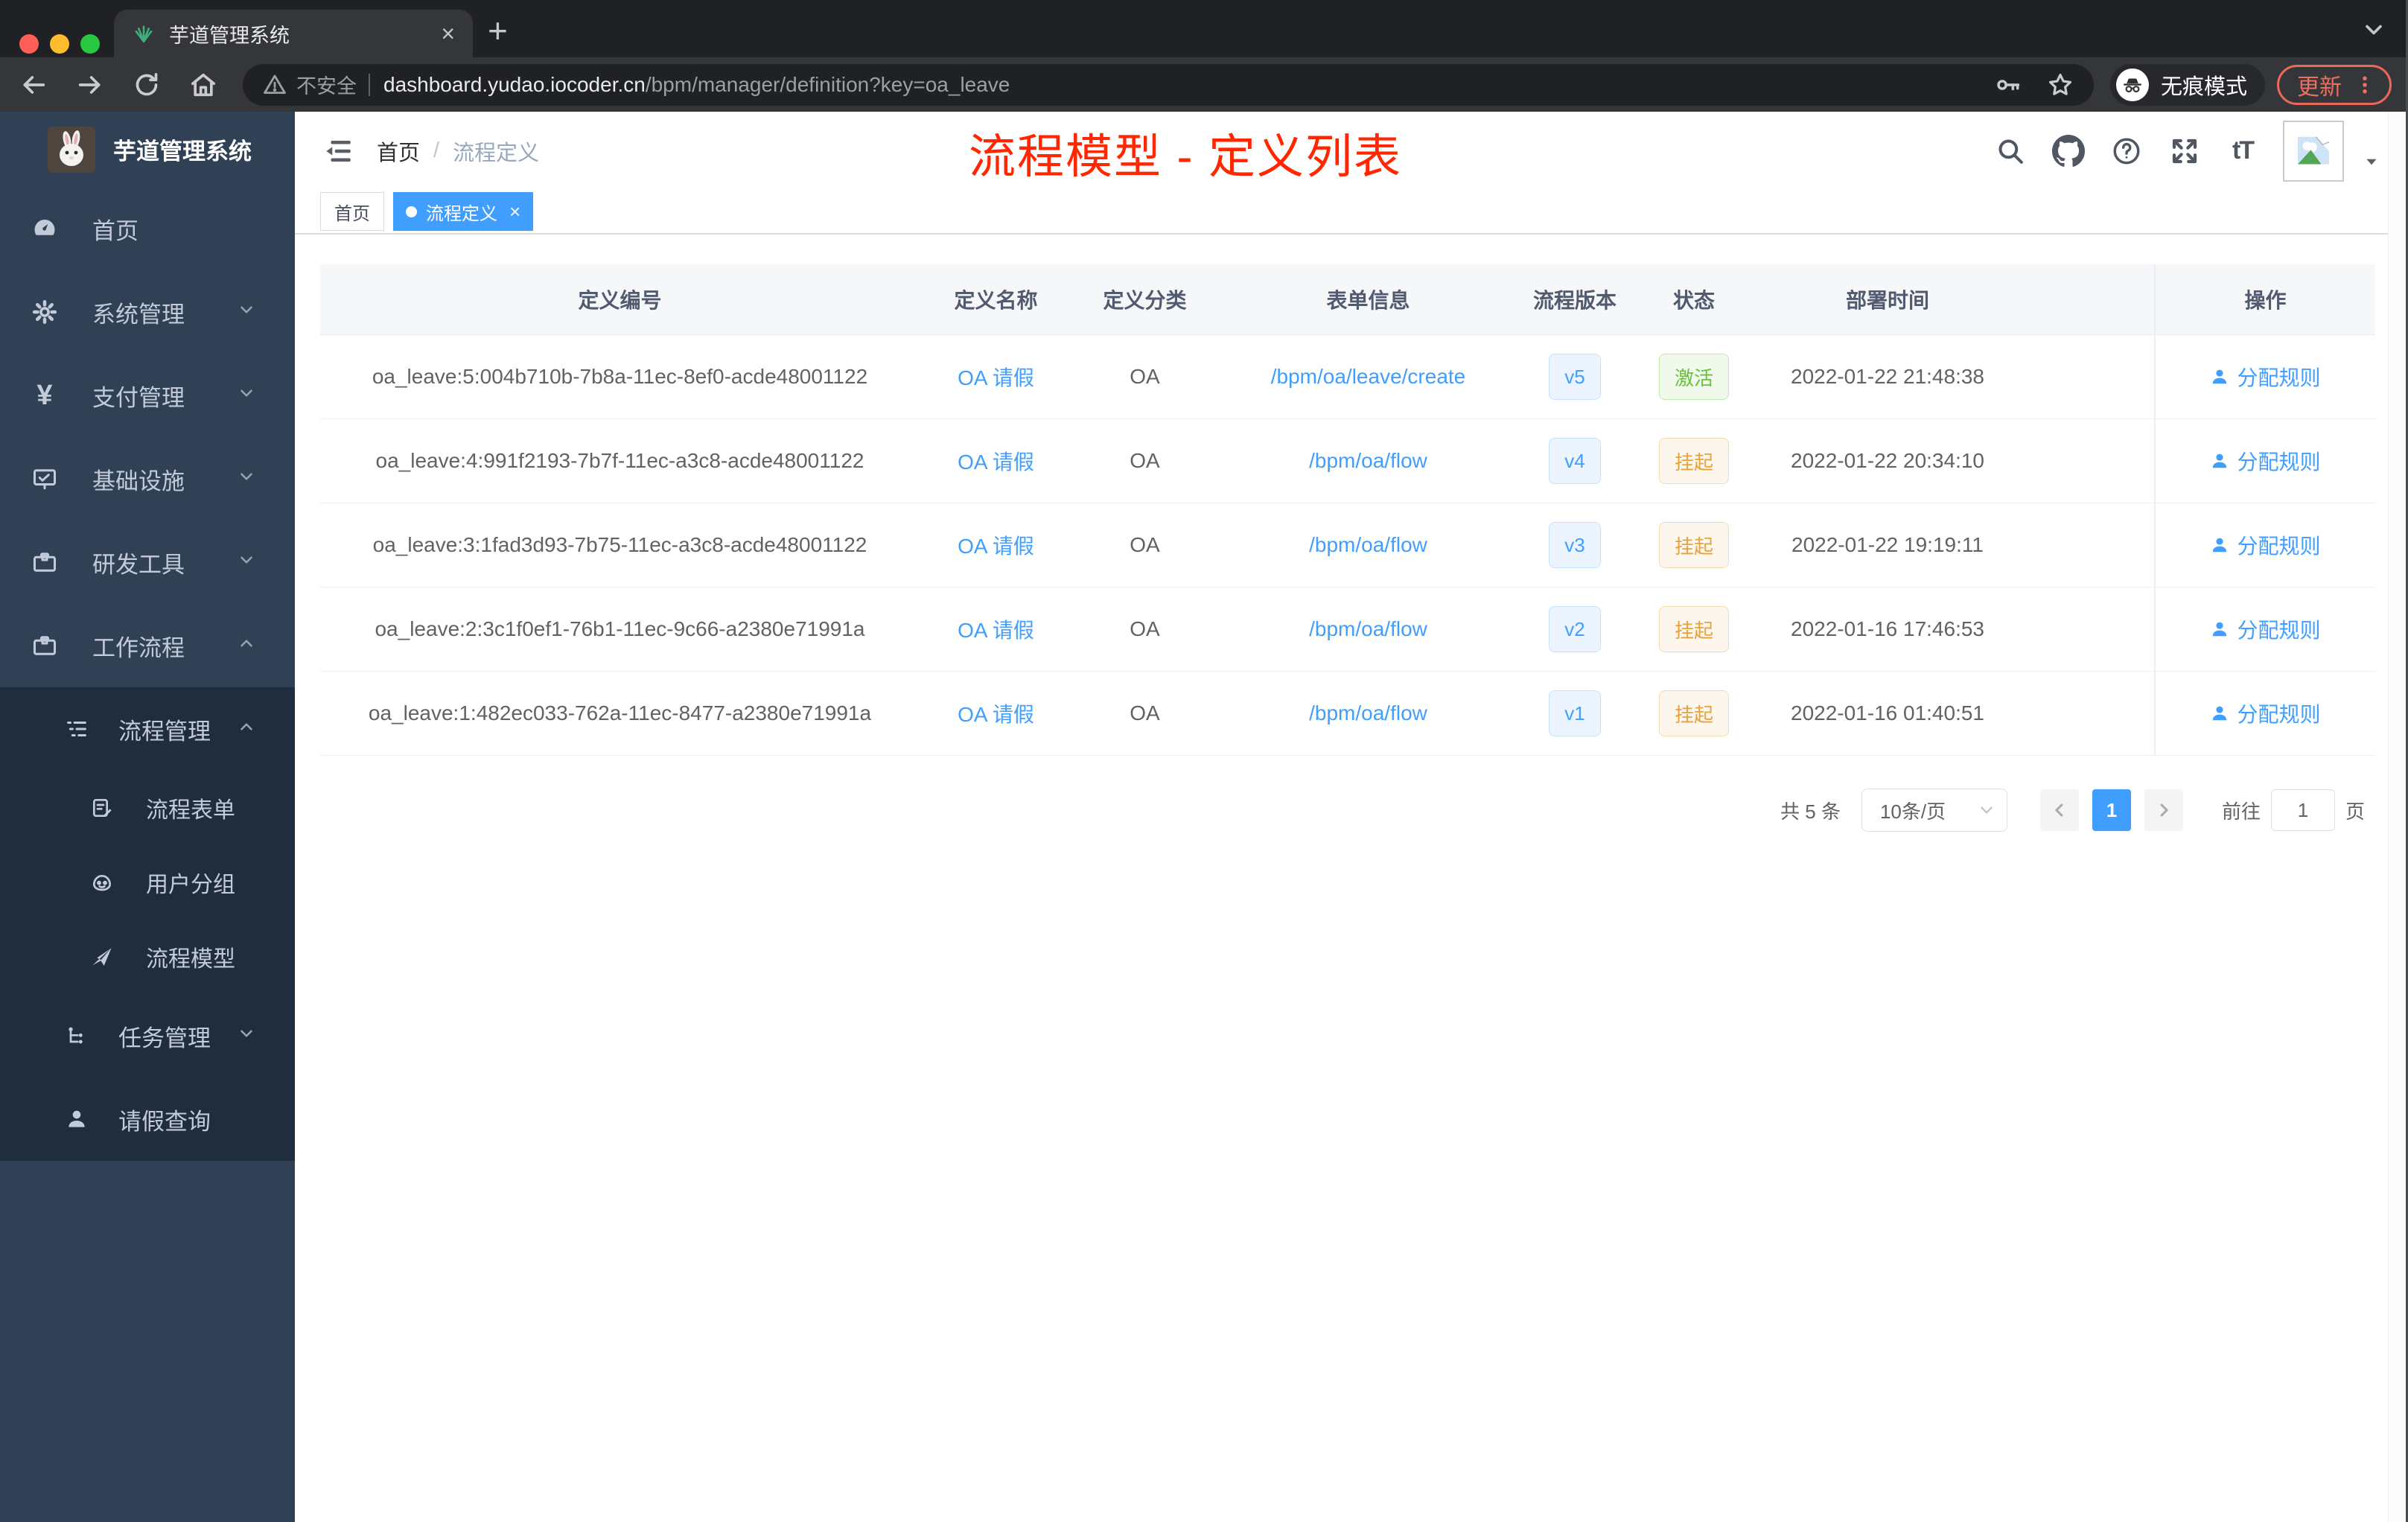 Image resolution: width=2408 pixels, height=1522 pixels. Describe the element at coordinates (2243, 151) in the screenshot. I see `font-size-icon: tT` at that location.